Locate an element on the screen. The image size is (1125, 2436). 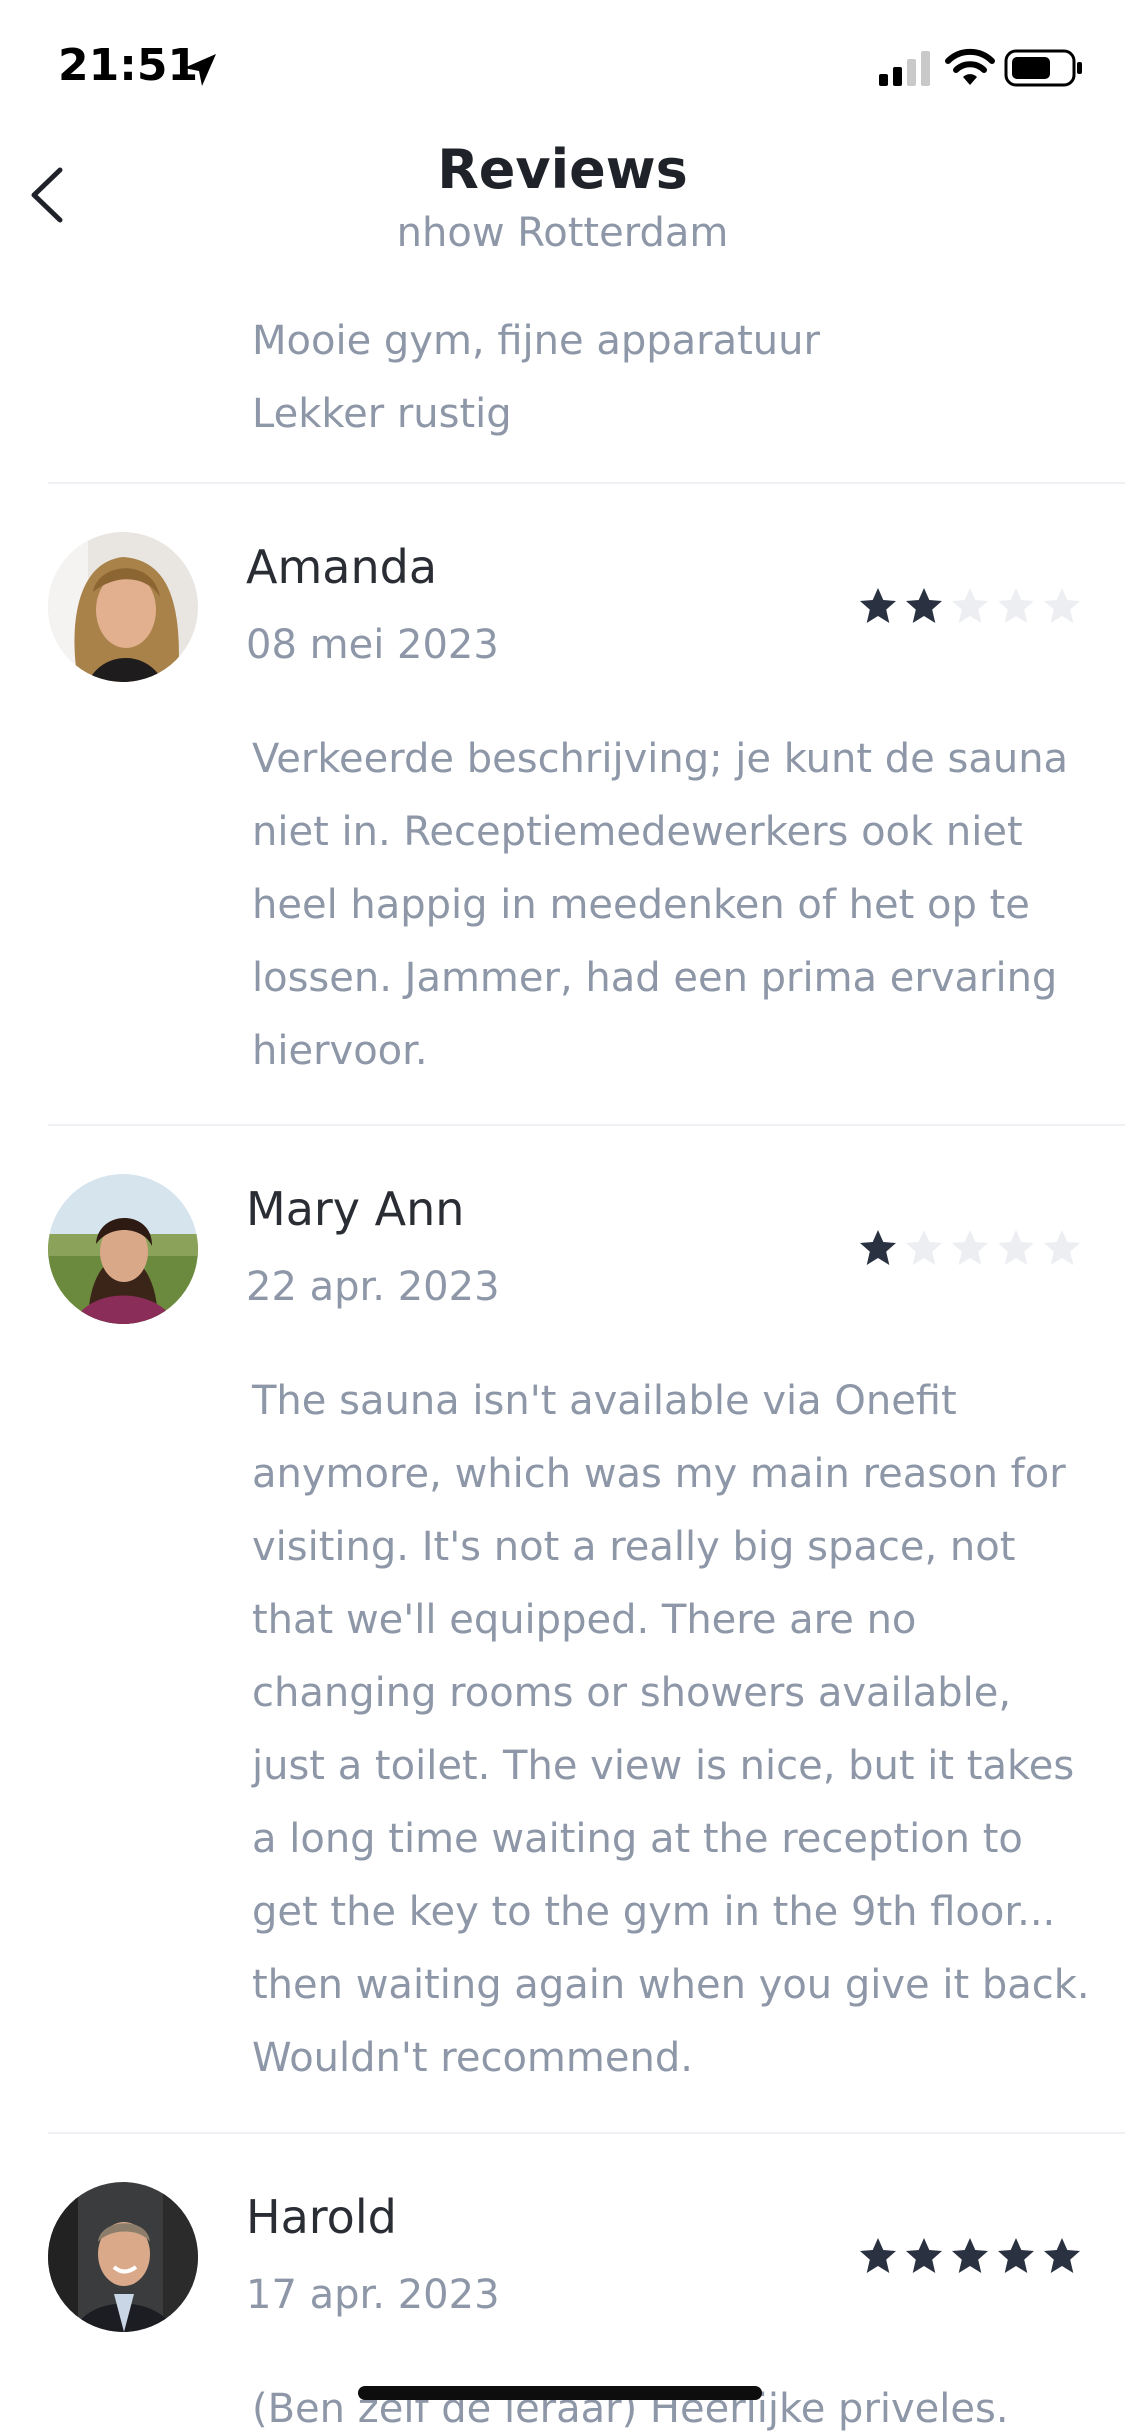
location-arrow-icon is located at coordinates (200, 70).